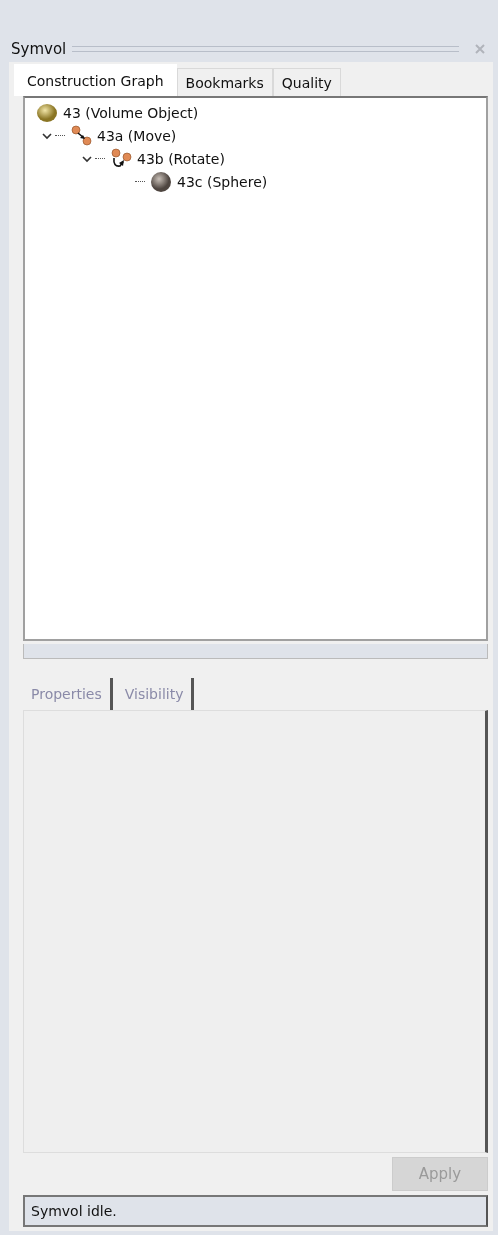 The image size is (498, 1235). What do you see at coordinates (47, 112) in the screenshot?
I see `golden-ball-icon` at bounding box center [47, 112].